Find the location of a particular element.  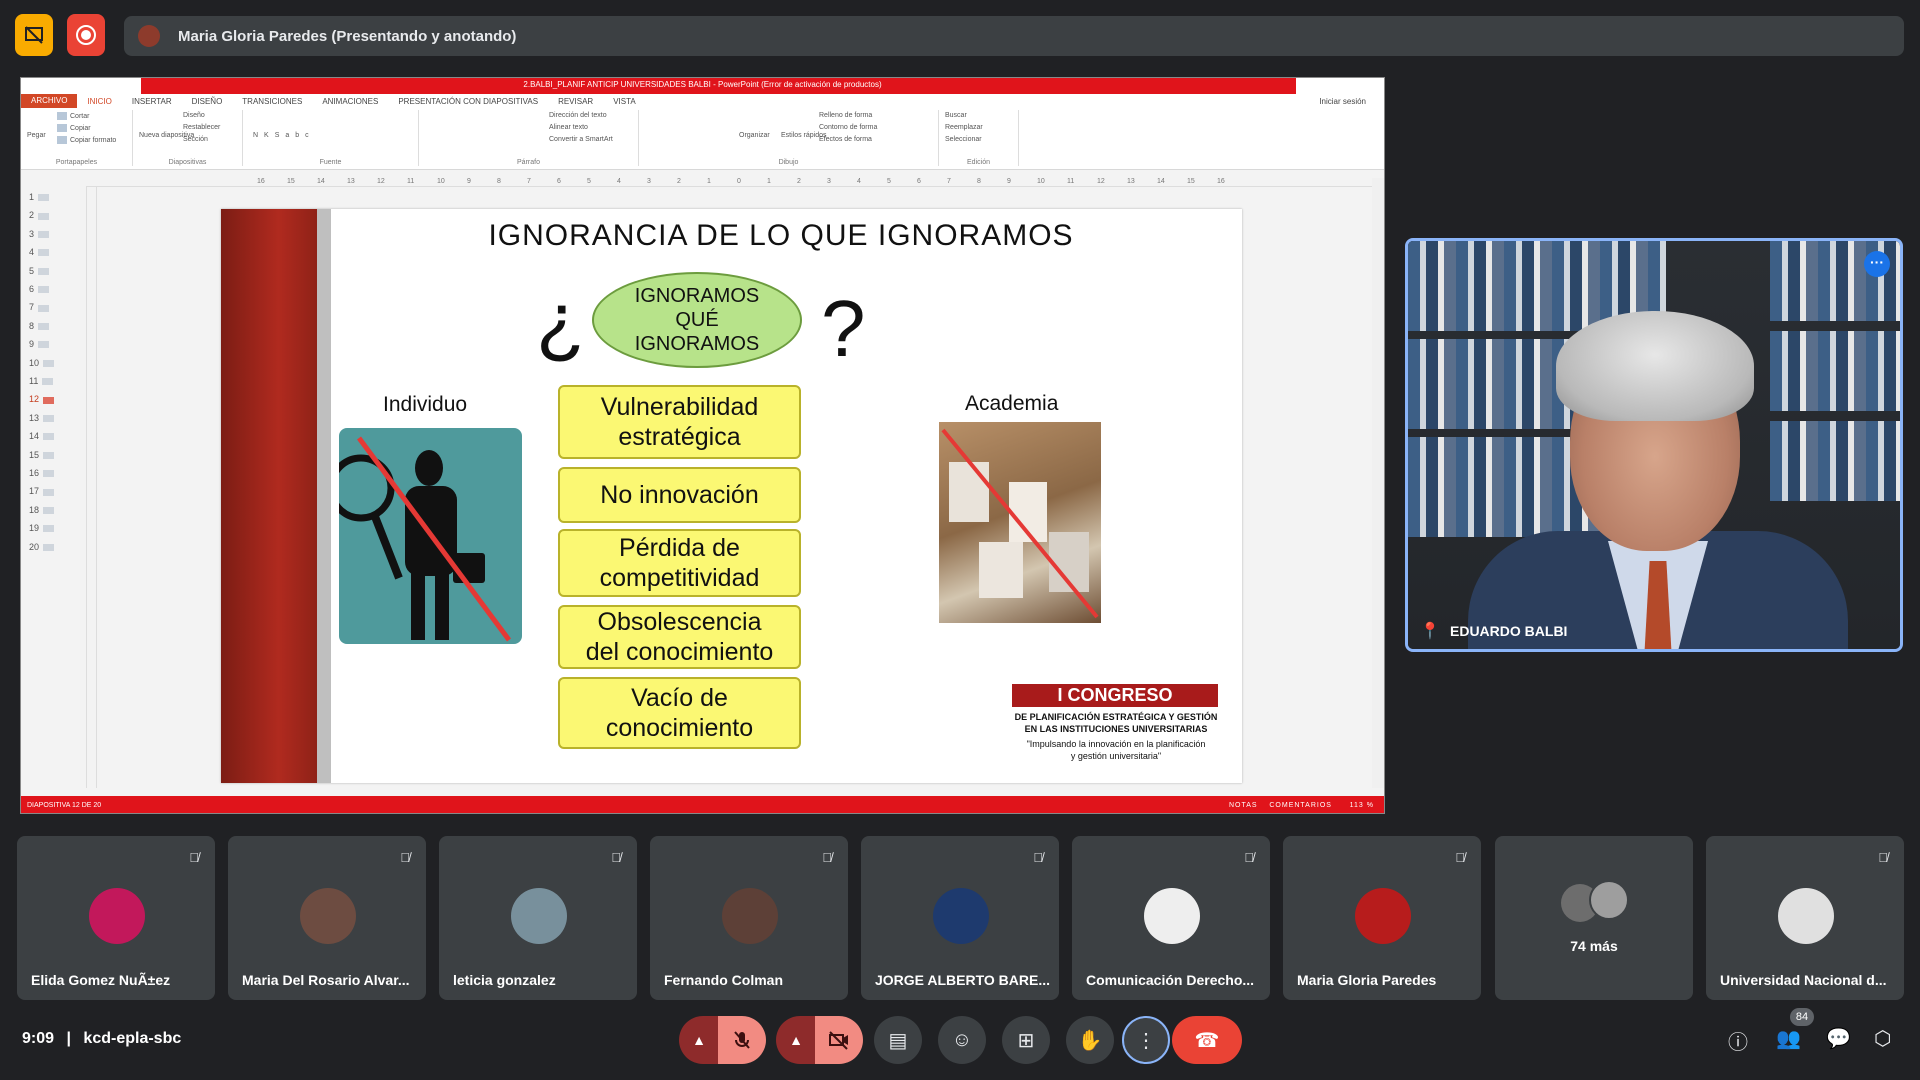

camera-button is located at coordinates (839, 1040).